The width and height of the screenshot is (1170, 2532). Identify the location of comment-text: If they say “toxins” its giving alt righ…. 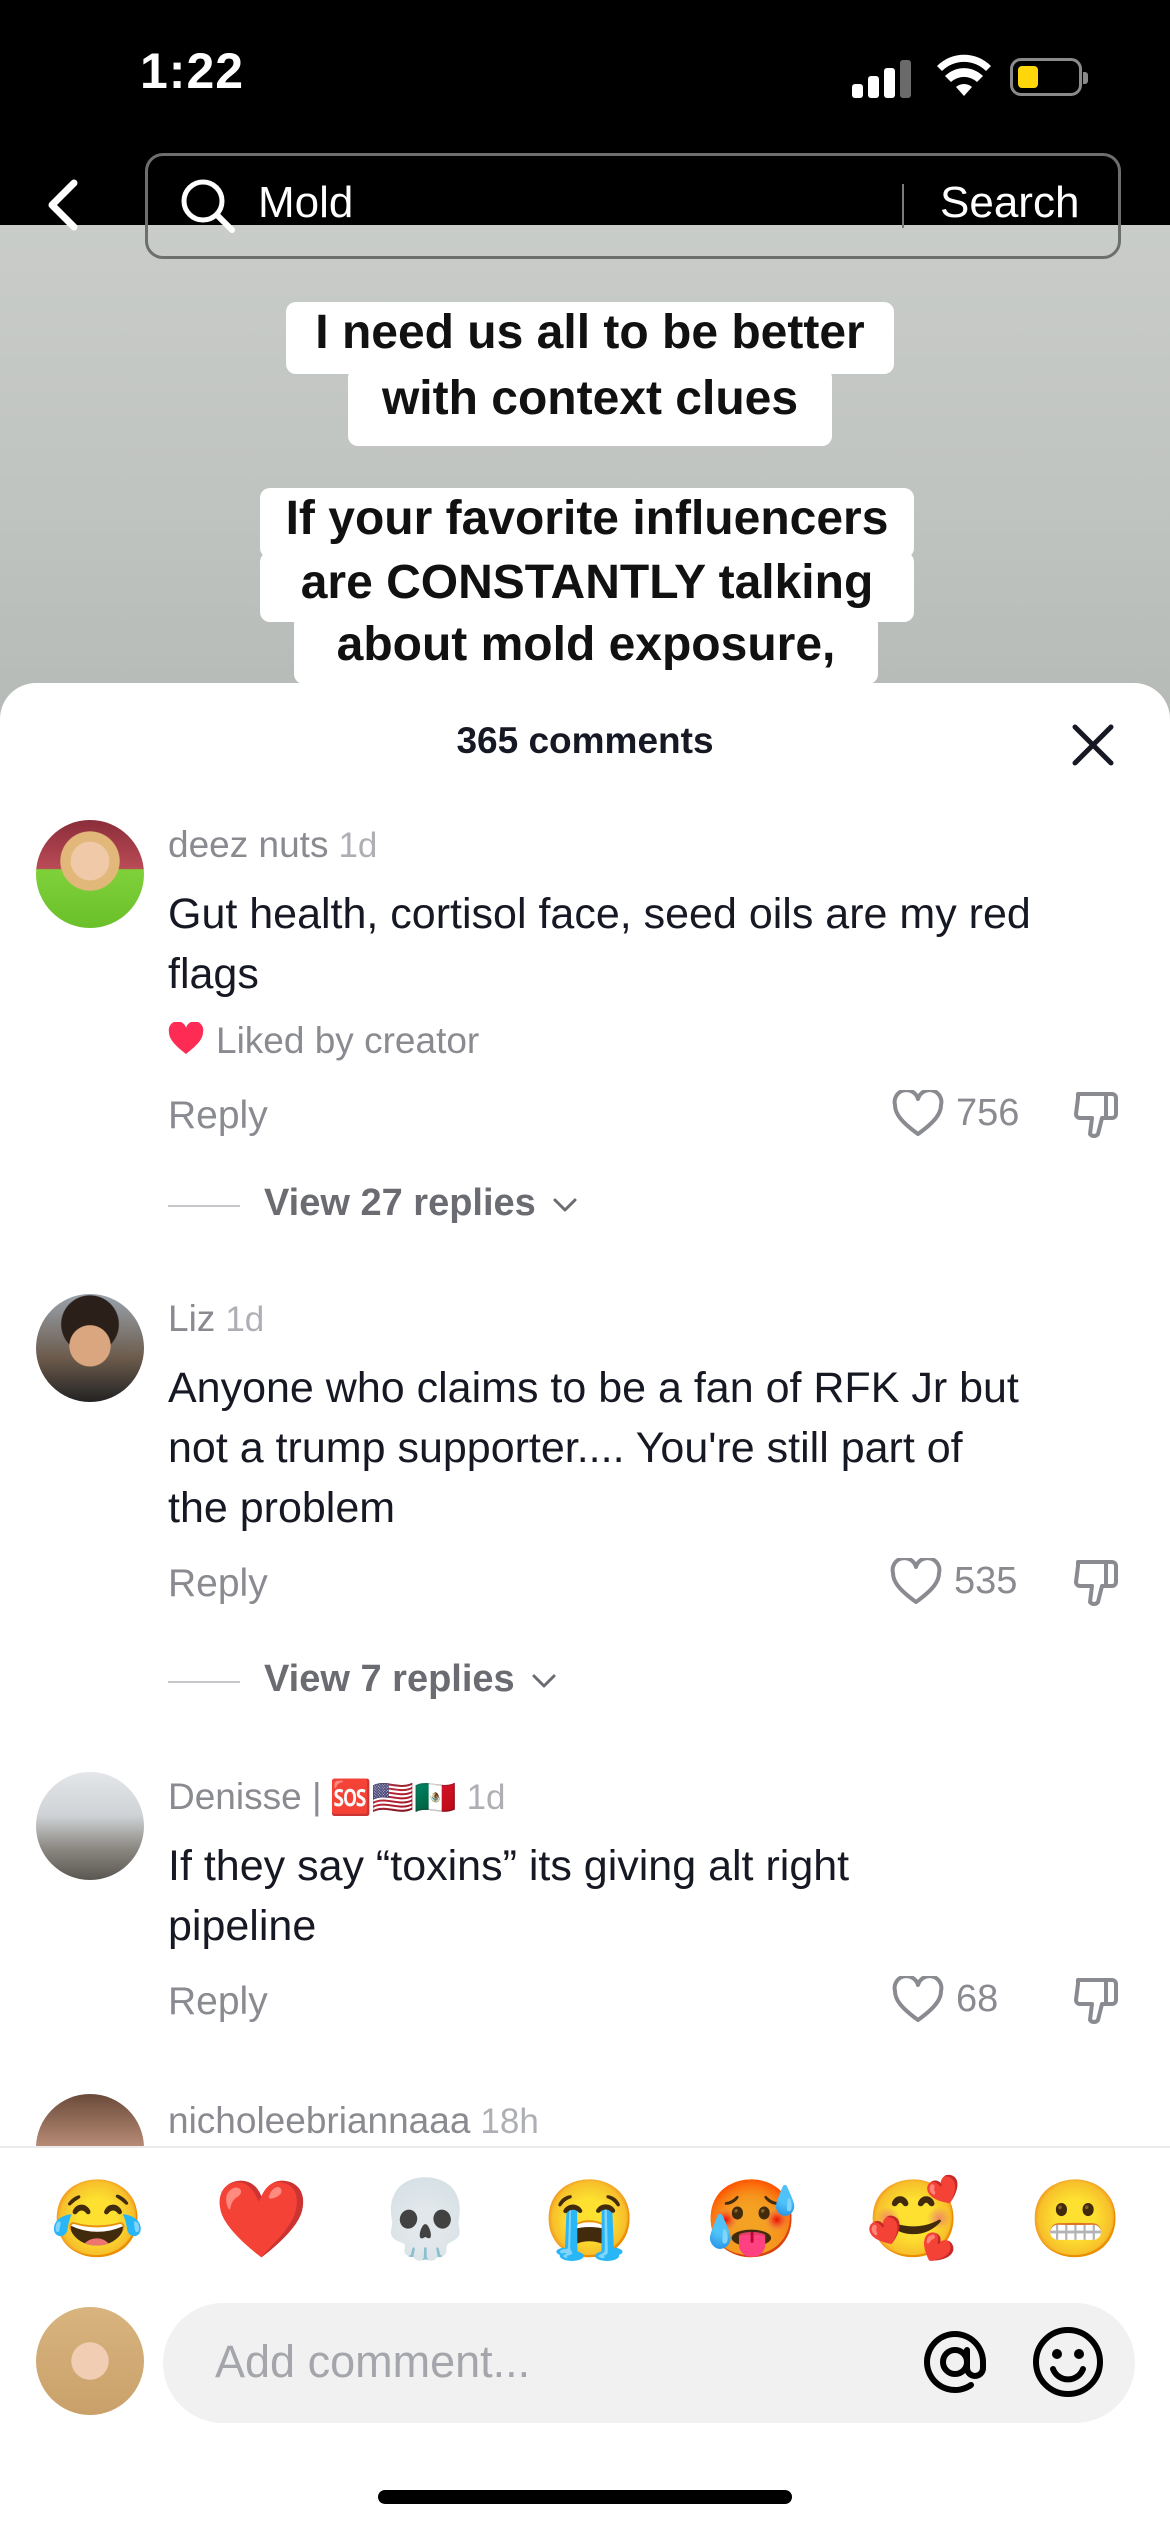
(509, 1866).